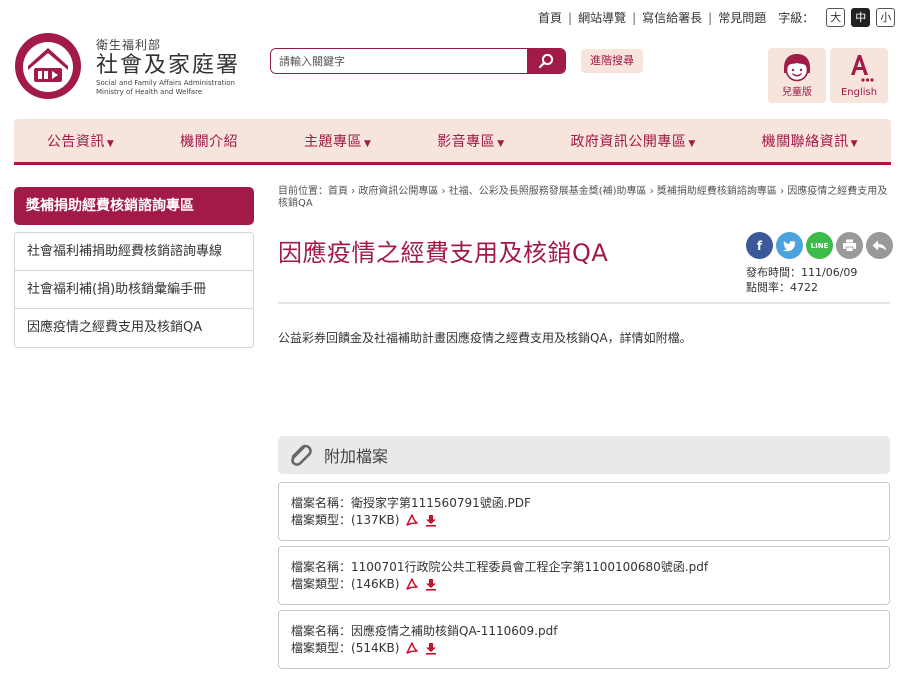 This screenshot has width=902, height=680. I want to click on attachment-item: 檔案名稱： 衛授家字第111560791號函.PDF 檔案類型： (137KB), so click(584, 511).